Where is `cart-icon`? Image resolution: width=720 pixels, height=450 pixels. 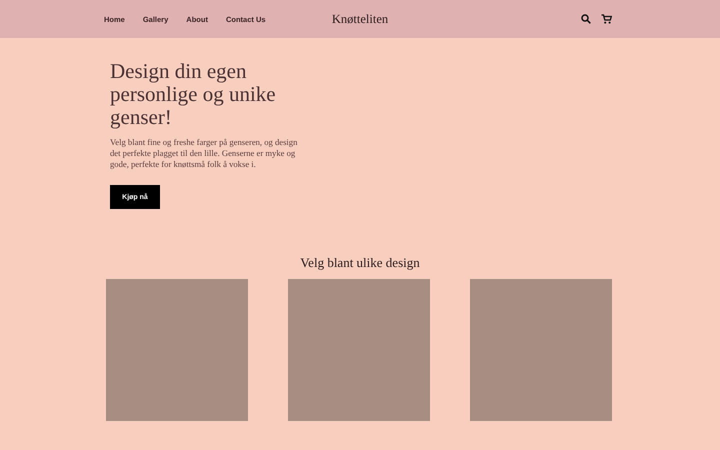 cart-icon is located at coordinates (606, 19).